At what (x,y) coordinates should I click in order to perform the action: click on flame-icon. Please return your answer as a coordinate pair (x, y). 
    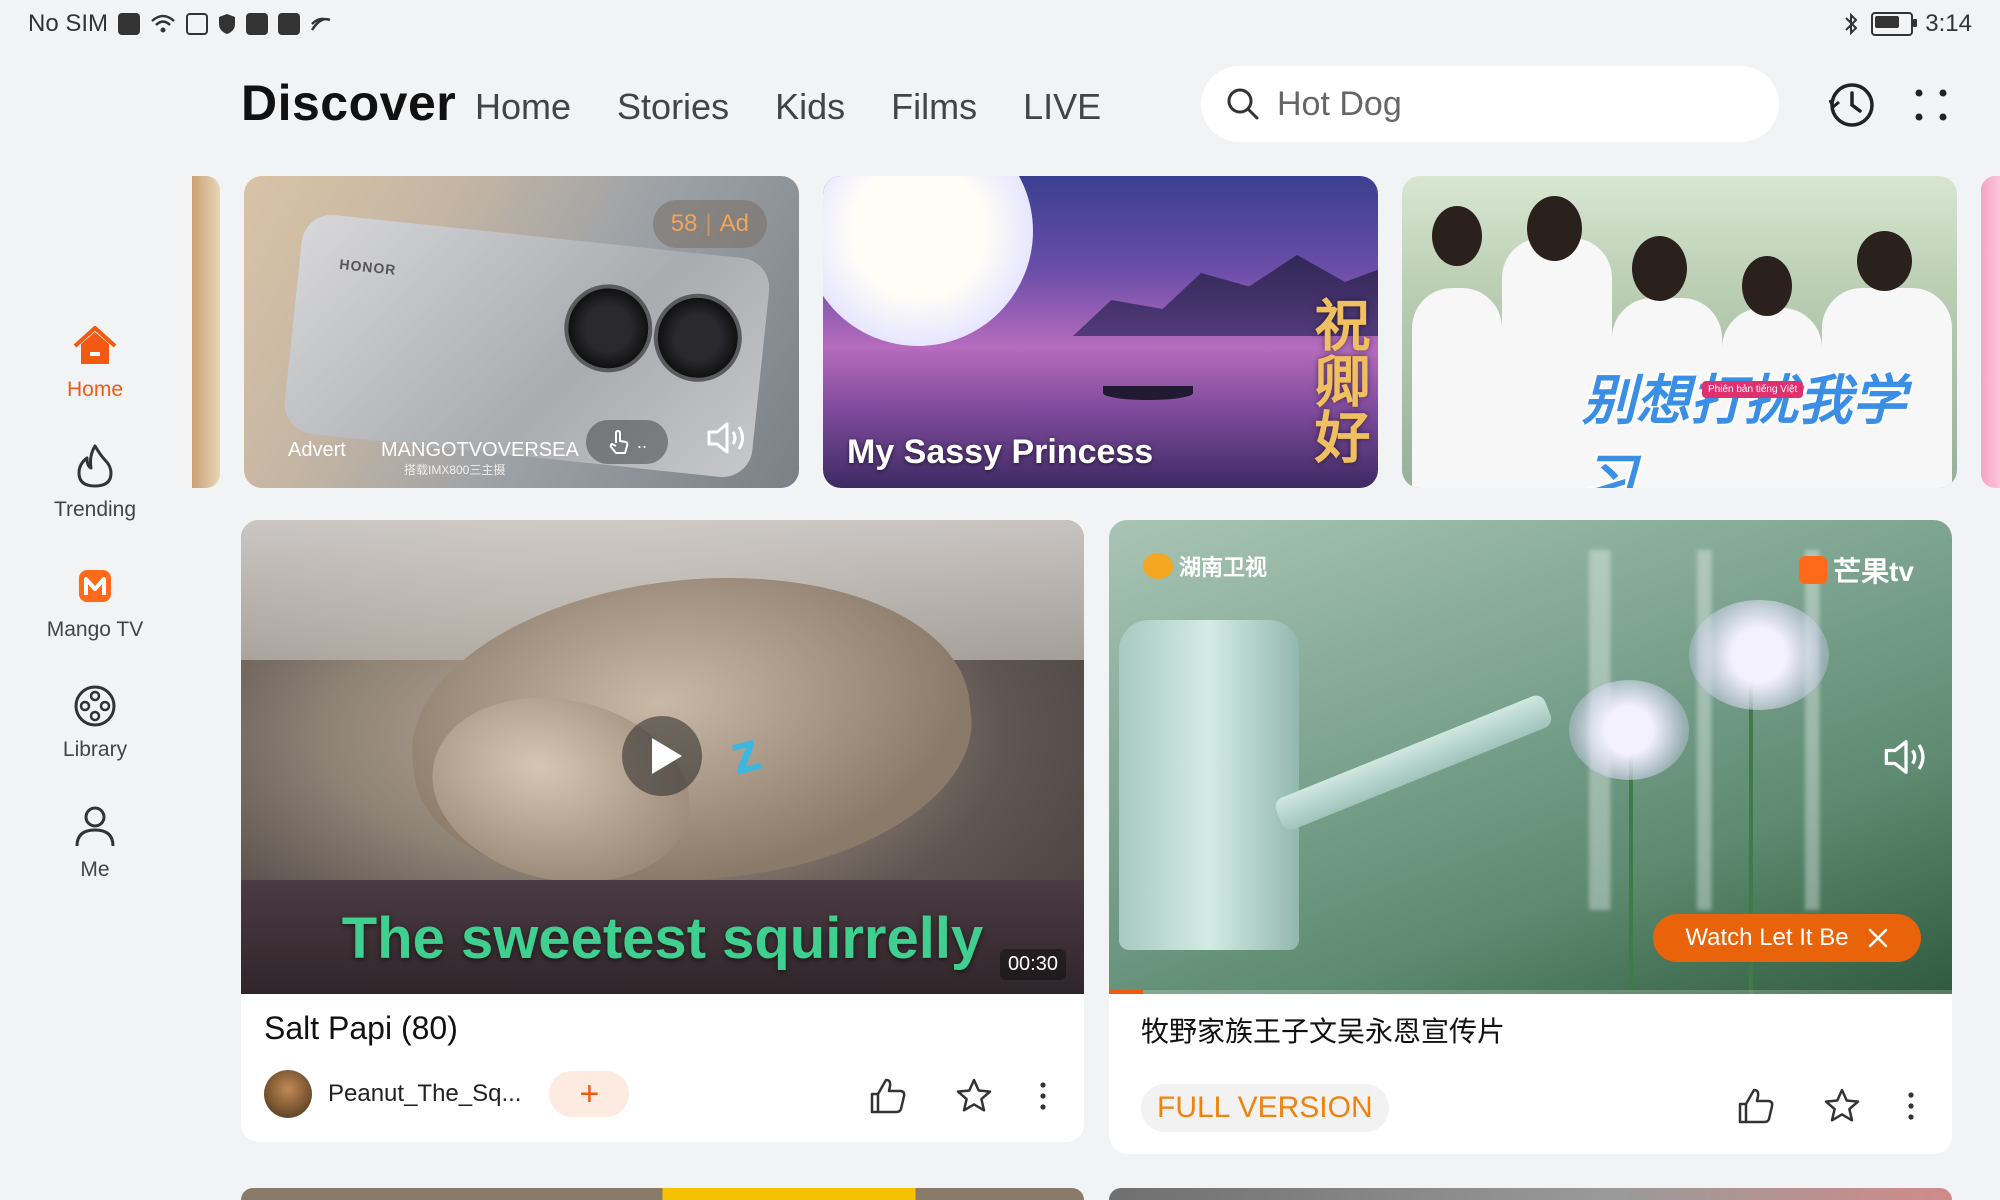
    Looking at the image, I should click on (95, 466).